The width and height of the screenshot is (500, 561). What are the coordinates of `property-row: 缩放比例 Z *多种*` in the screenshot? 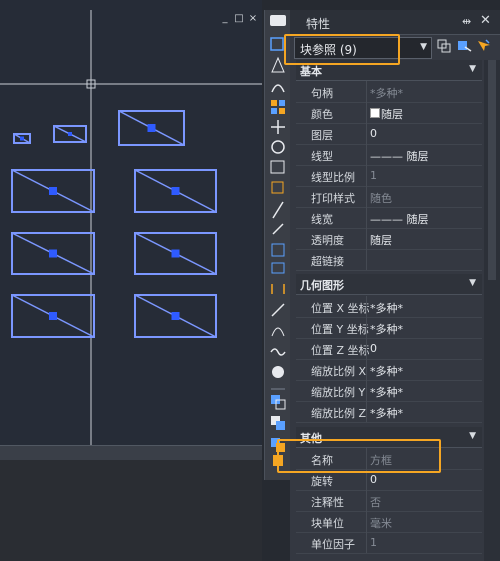 It's located at (389, 412).